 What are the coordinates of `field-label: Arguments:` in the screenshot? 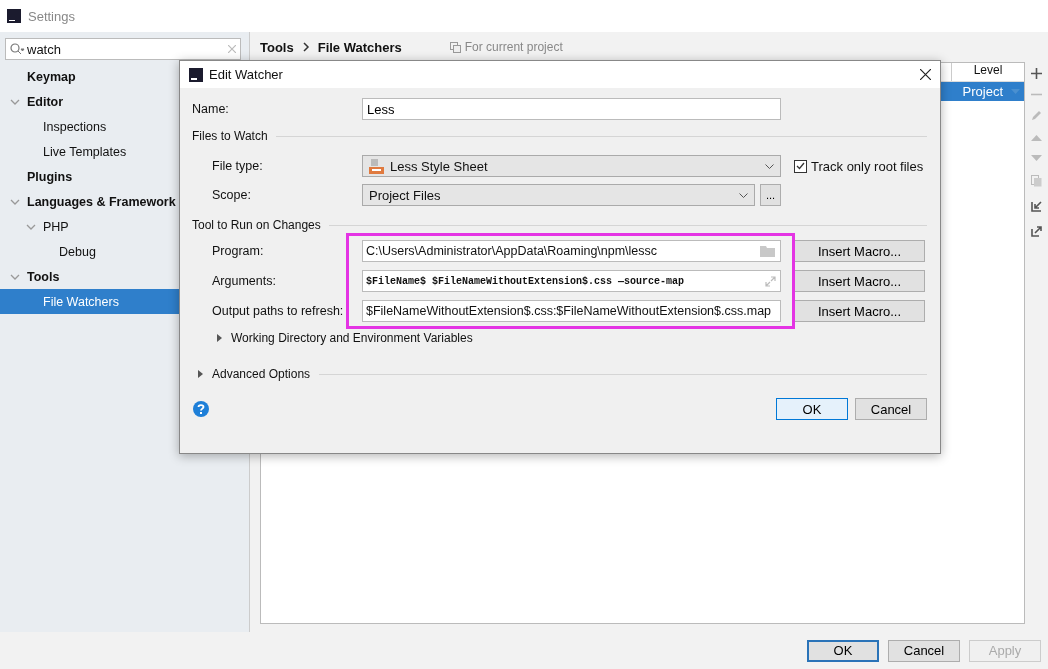 It's located at (244, 281).